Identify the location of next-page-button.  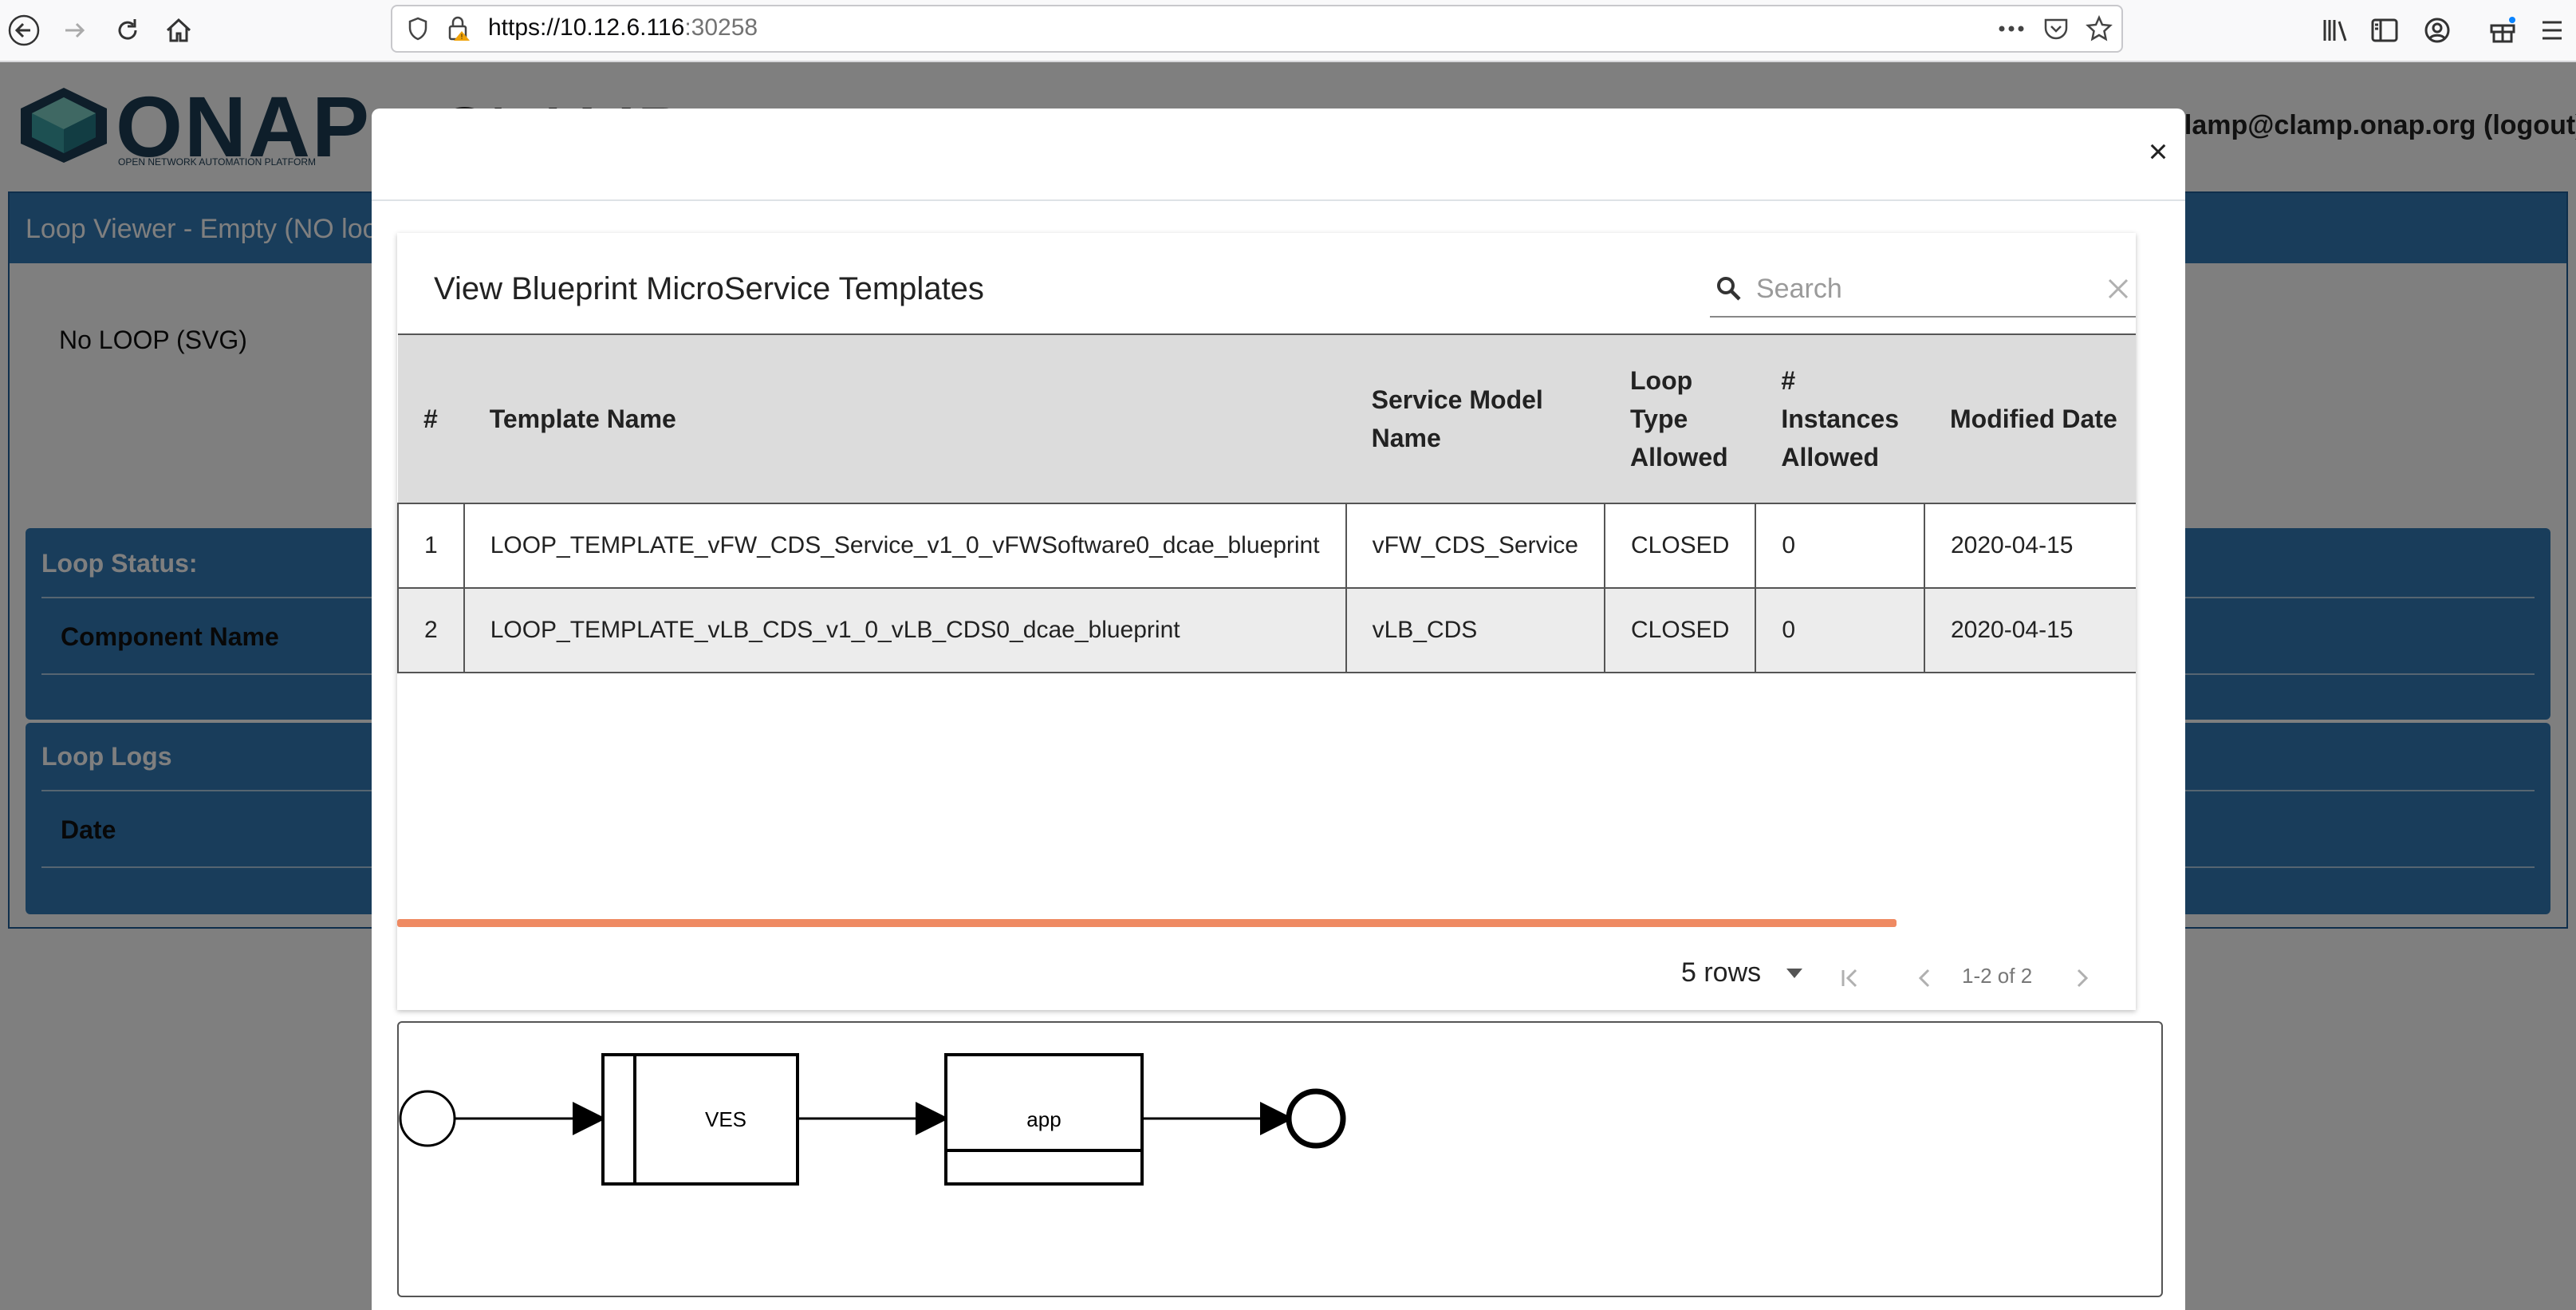
(2081, 978).